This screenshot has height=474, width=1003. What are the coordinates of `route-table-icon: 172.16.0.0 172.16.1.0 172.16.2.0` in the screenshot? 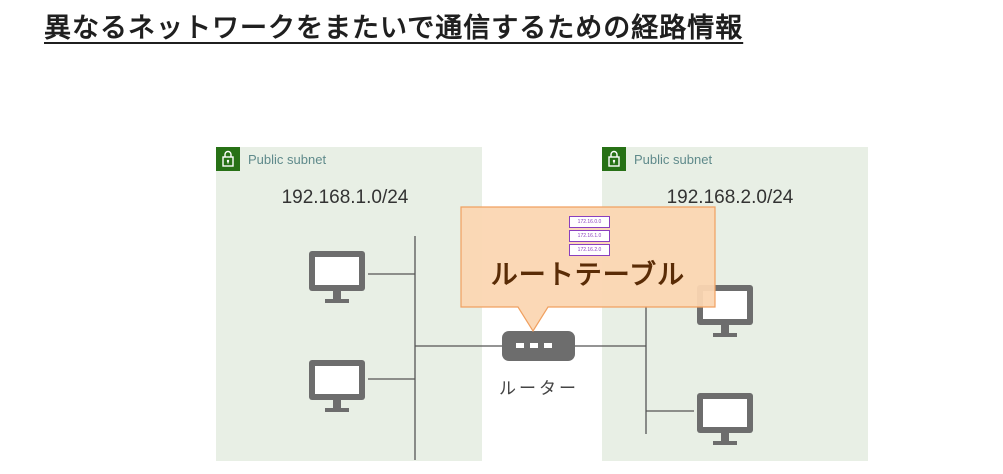 It's located at (589, 237).